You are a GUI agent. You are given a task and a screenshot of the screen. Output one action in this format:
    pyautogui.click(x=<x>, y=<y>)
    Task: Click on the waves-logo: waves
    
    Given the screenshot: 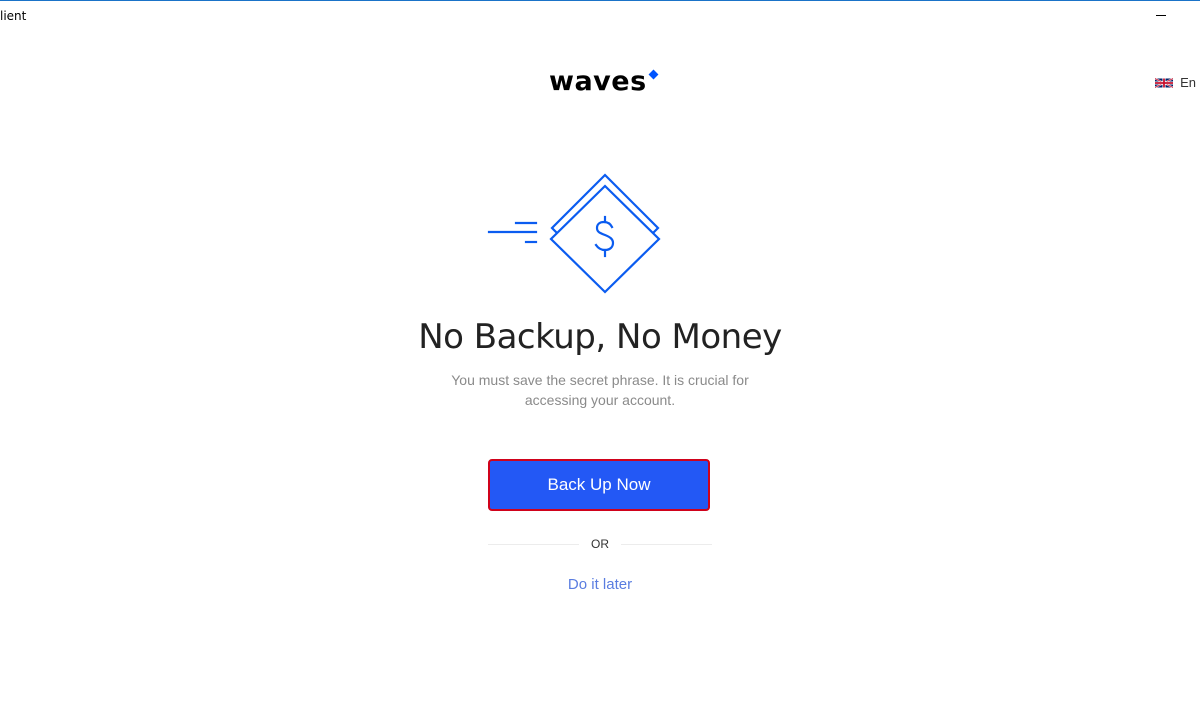 What is the action you would take?
    pyautogui.click(x=604, y=82)
    